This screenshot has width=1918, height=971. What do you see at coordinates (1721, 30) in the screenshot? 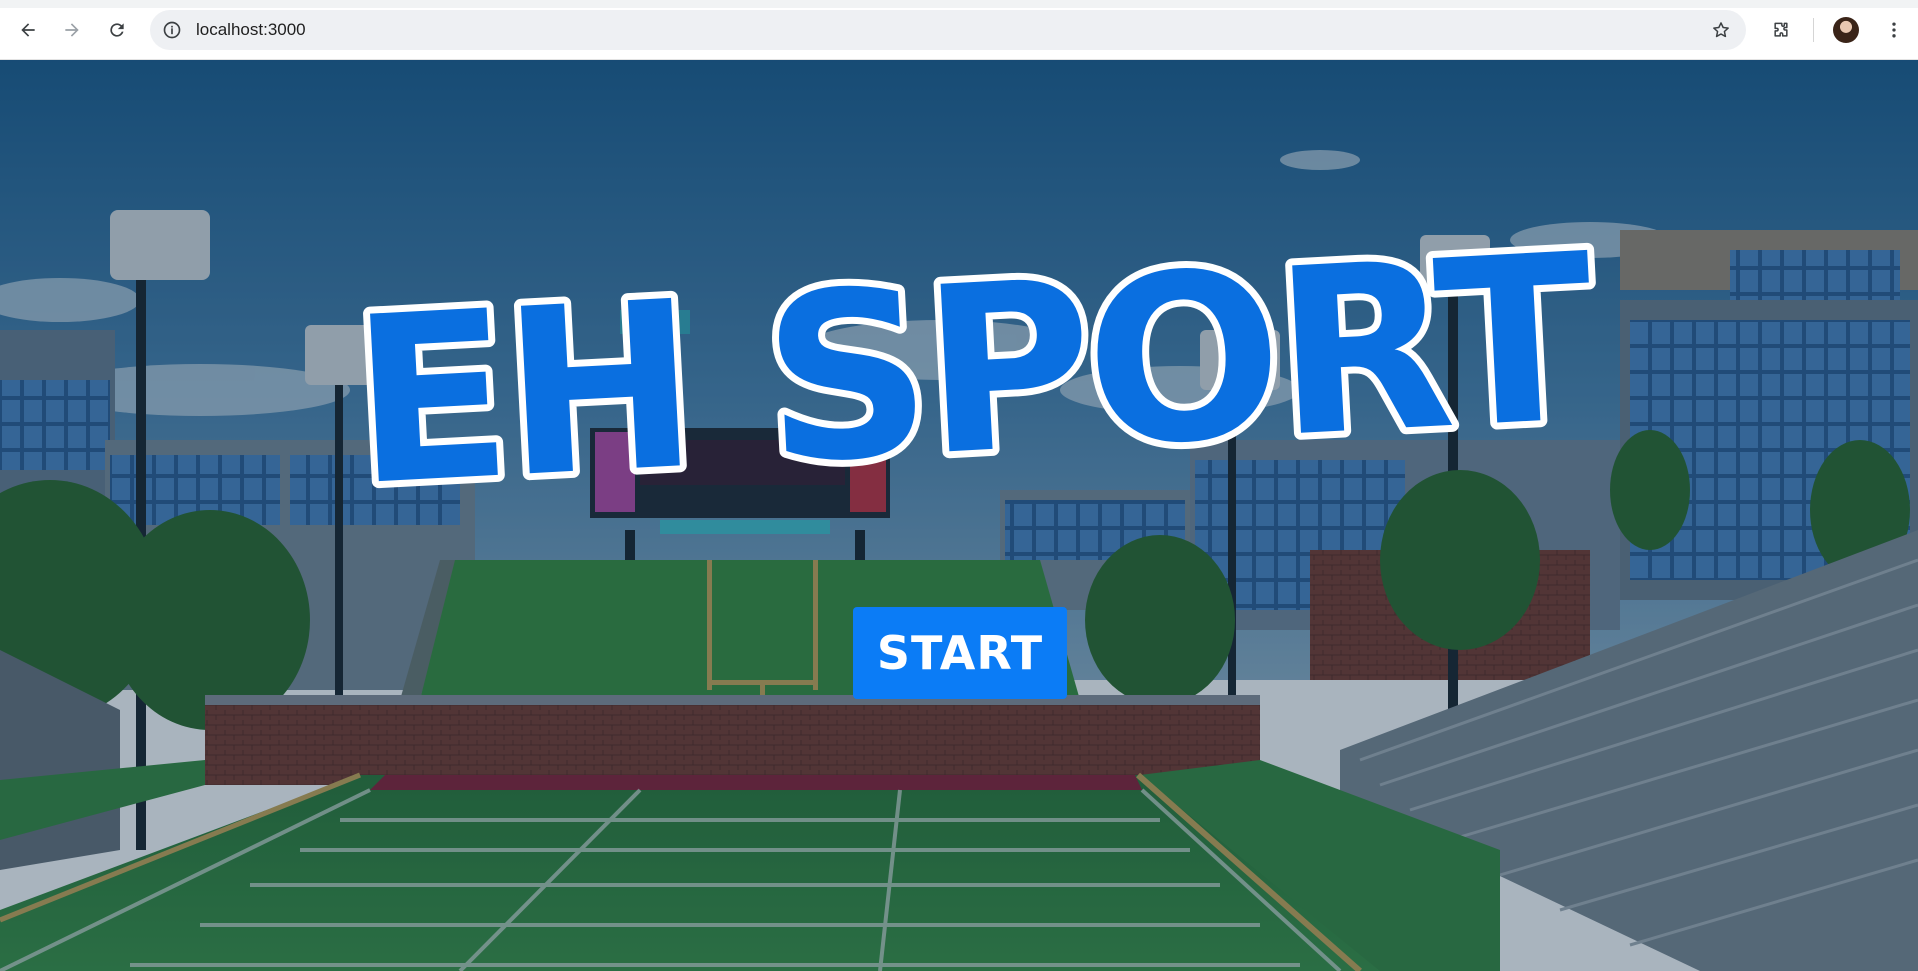
I see `star-icon` at bounding box center [1721, 30].